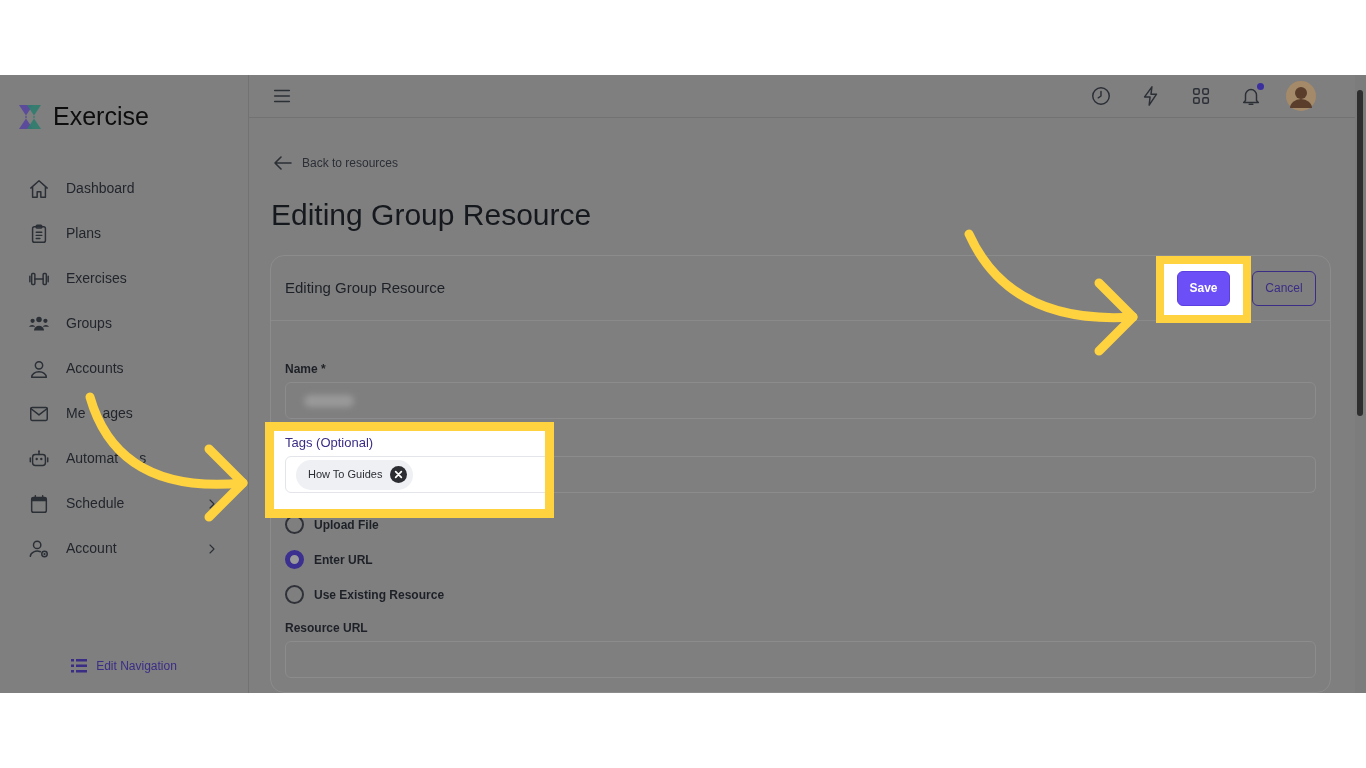  Describe the element at coordinates (124, 233) in the screenshot. I see `sidebar-item: Plans` at that location.